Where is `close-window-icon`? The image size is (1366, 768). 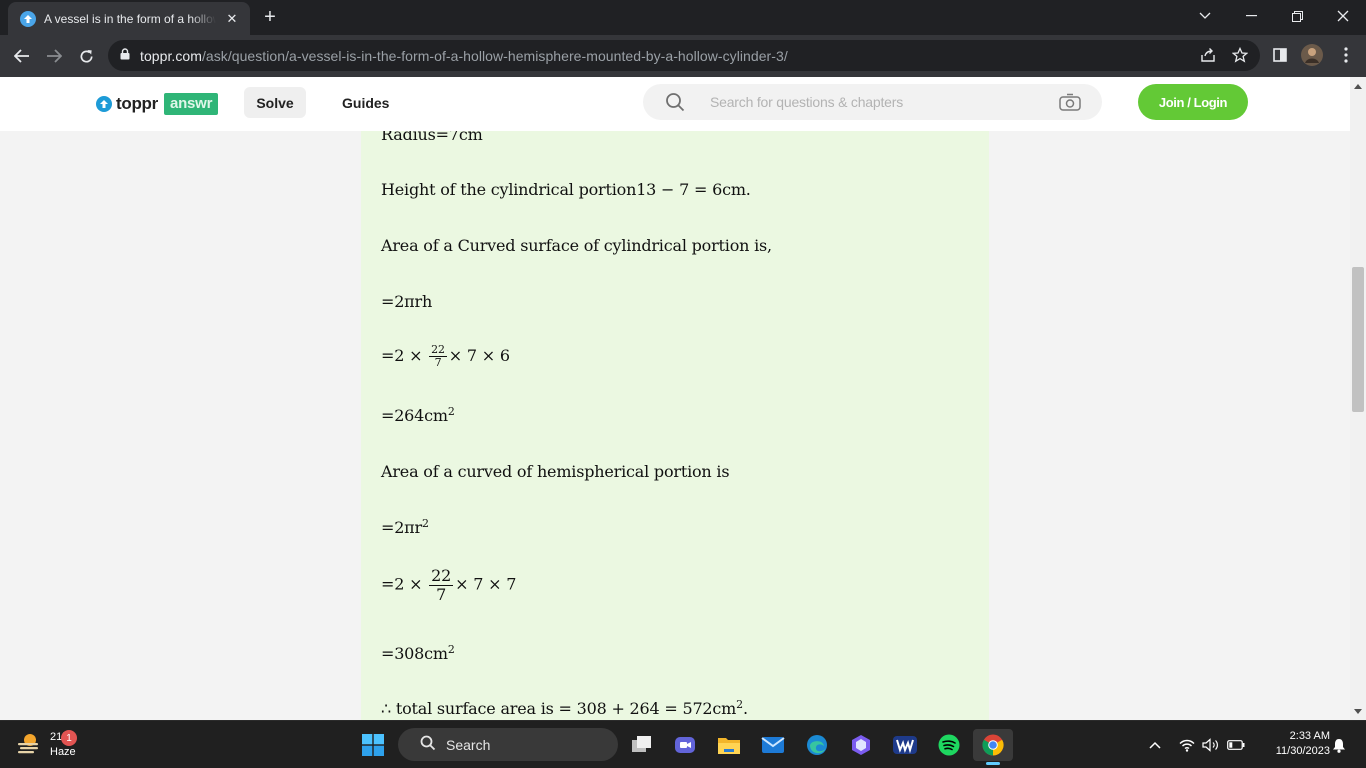
close-window-icon is located at coordinates (1343, 16).